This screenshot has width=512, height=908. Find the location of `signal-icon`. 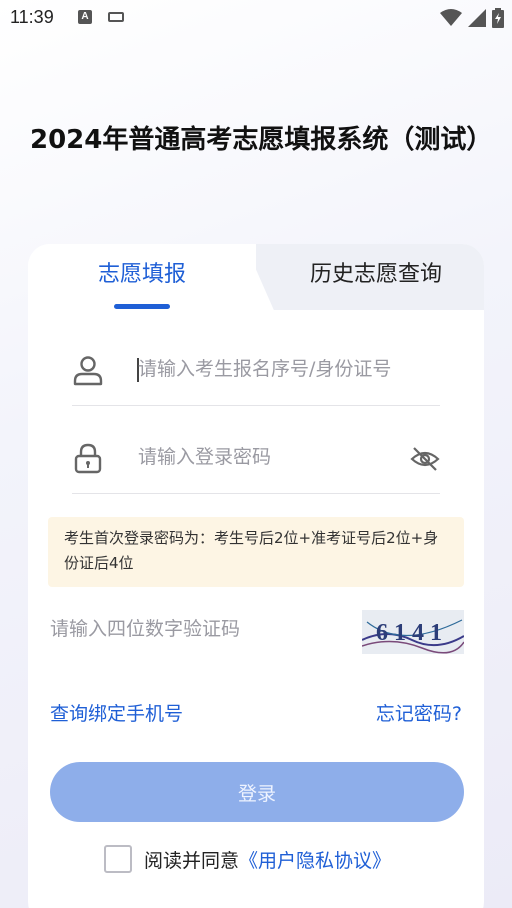

signal-icon is located at coordinates (477, 18).